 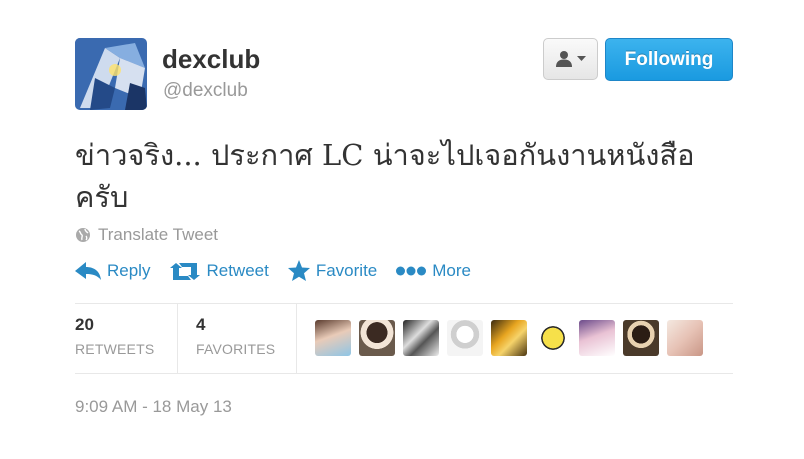 I want to click on retweet-label: Retweet, so click(x=237, y=270).